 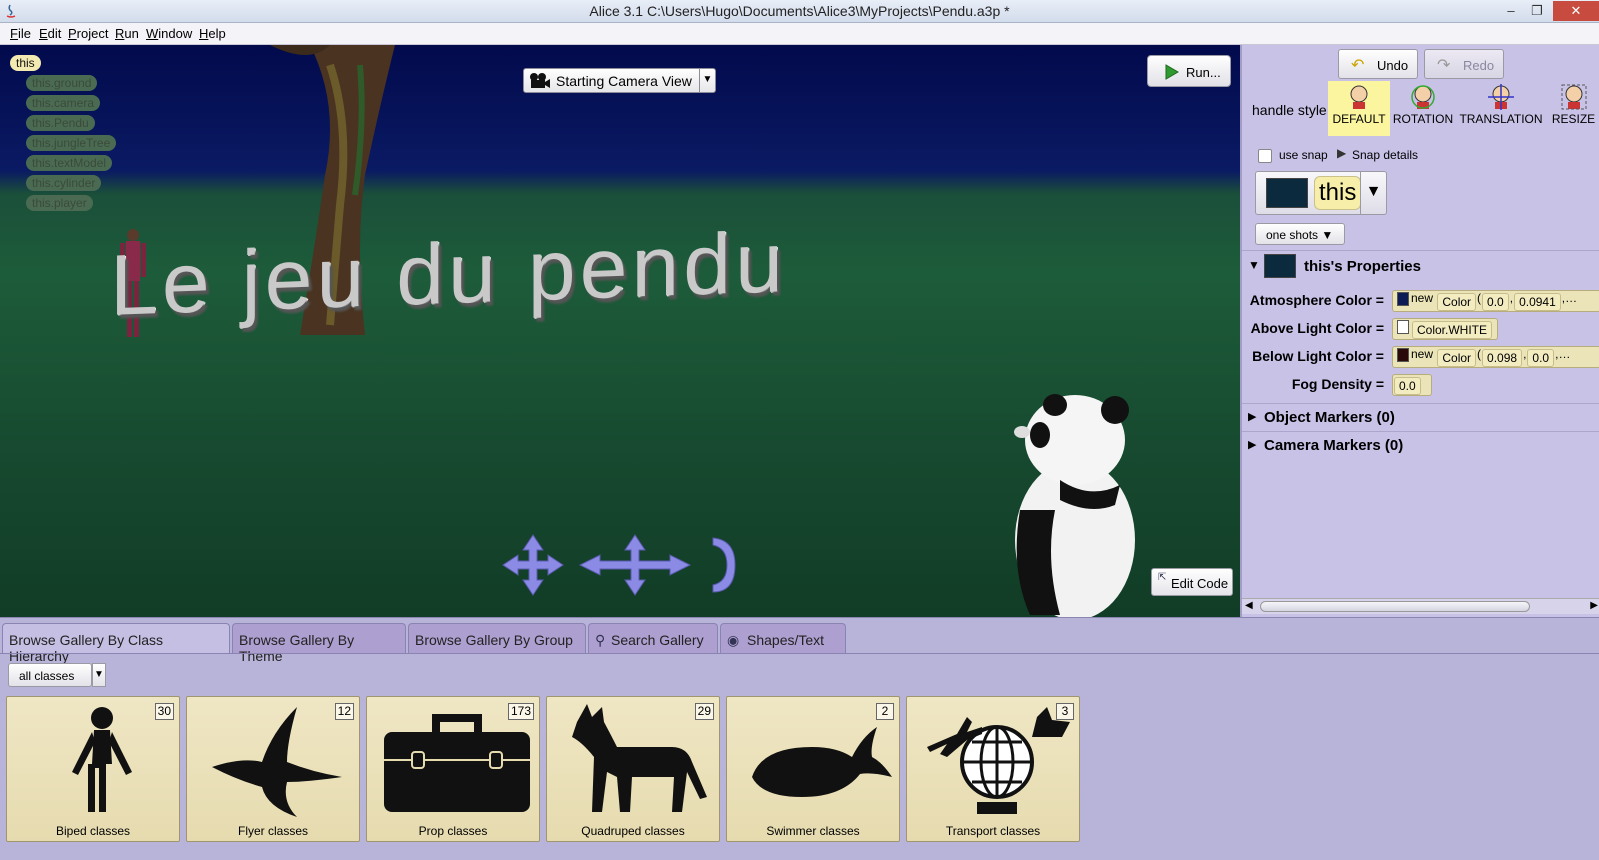 What do you see at coordinates (1464, 64) in the screenshot?
I see `redo-button: ↷ Redo` at bounding box center [1464, 64].